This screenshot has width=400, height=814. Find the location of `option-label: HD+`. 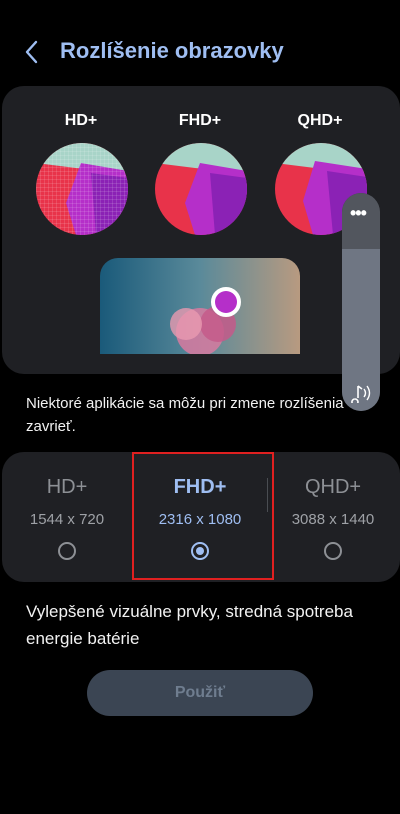

option-label: HD+ is located at coordinates (67, 487).